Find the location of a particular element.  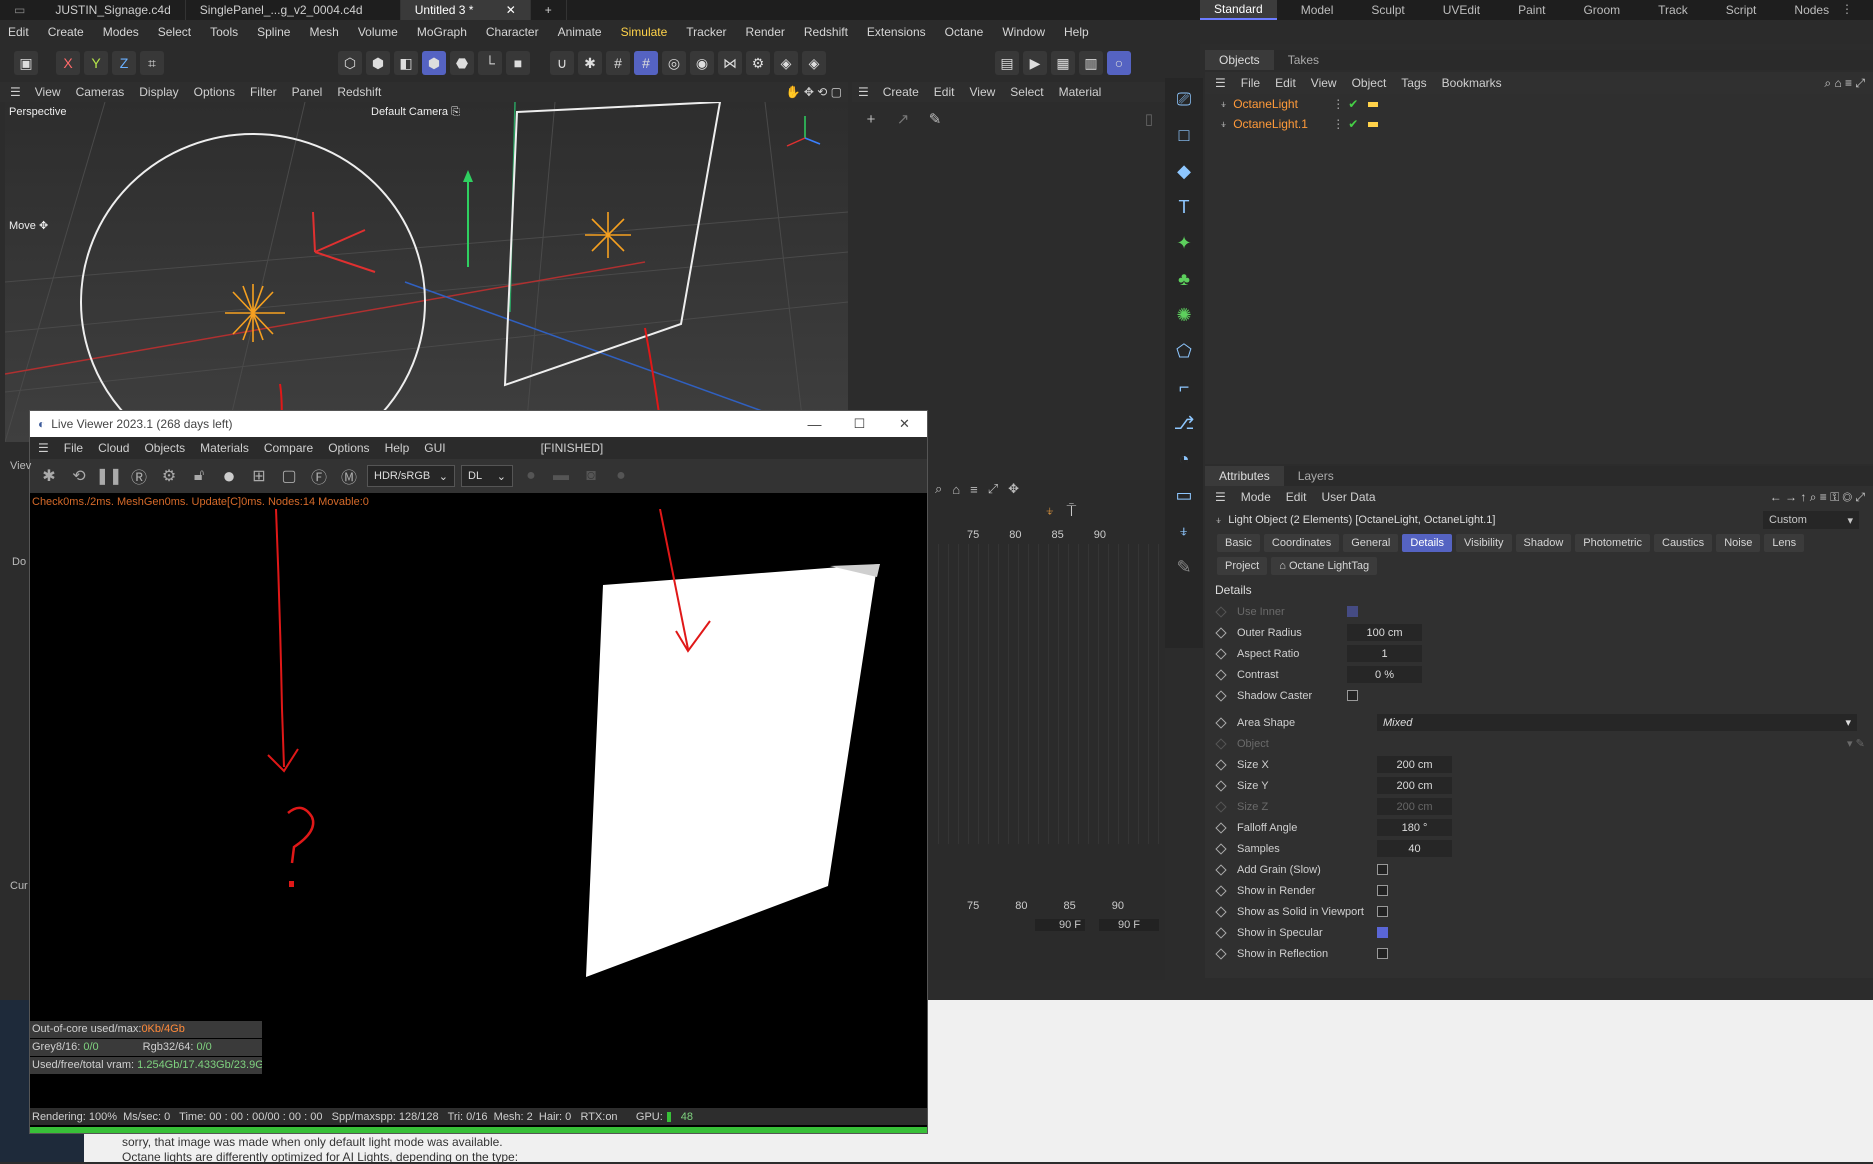

menu-volume: Volume is located at coordinates (378, 32).